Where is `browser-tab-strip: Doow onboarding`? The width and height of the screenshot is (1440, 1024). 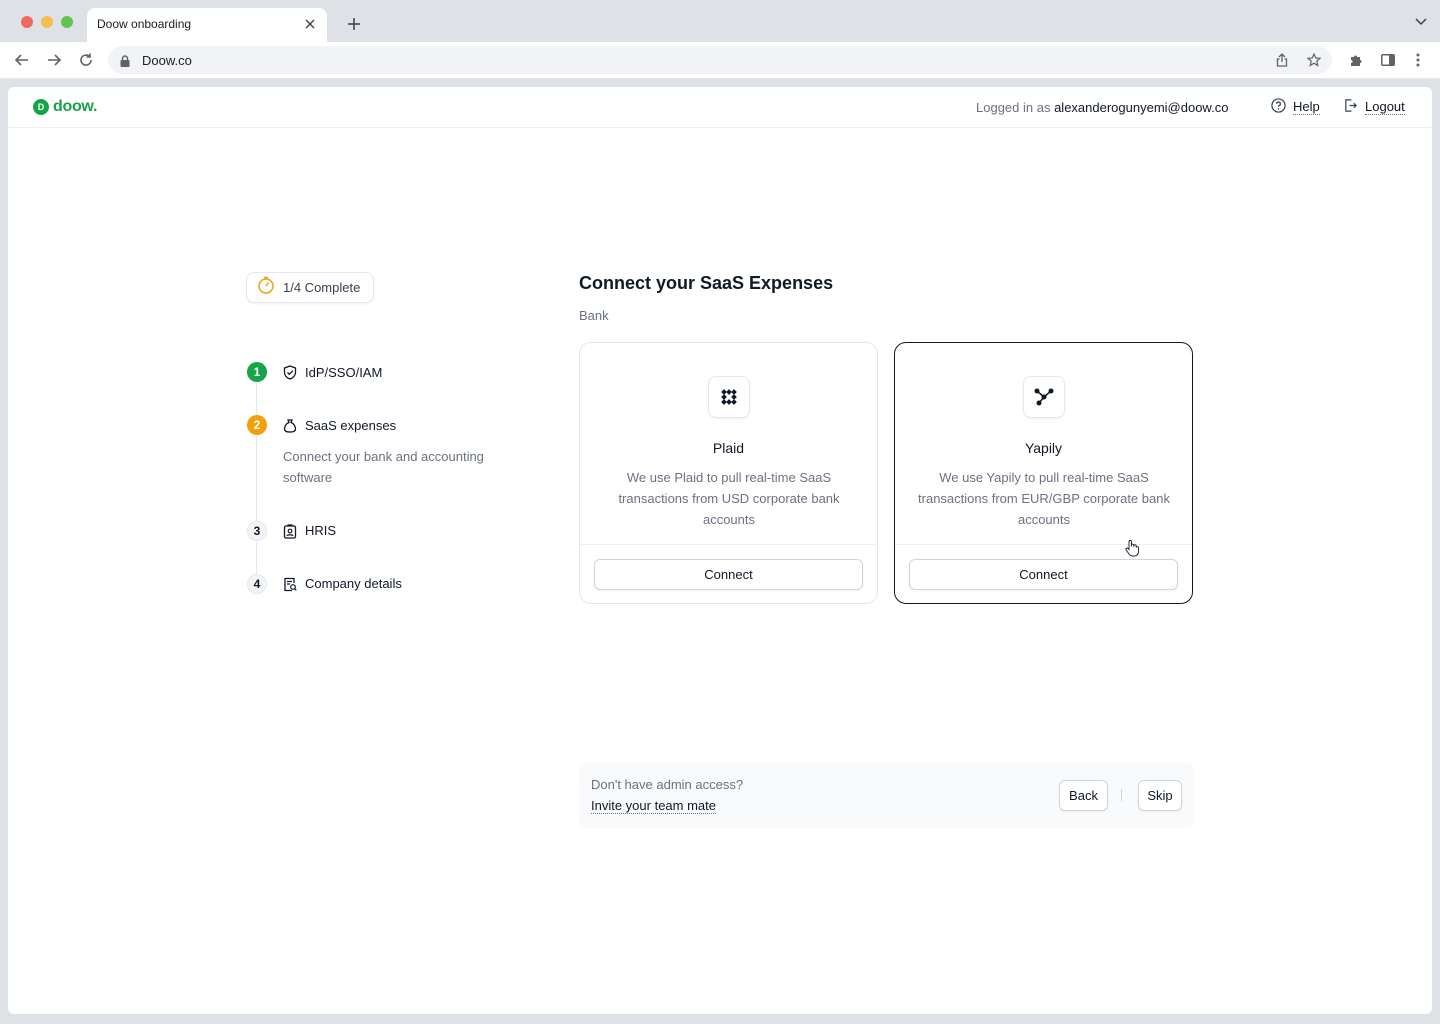 browser-tab-strip: Doow onboarding is located at coordinates (720, 21).